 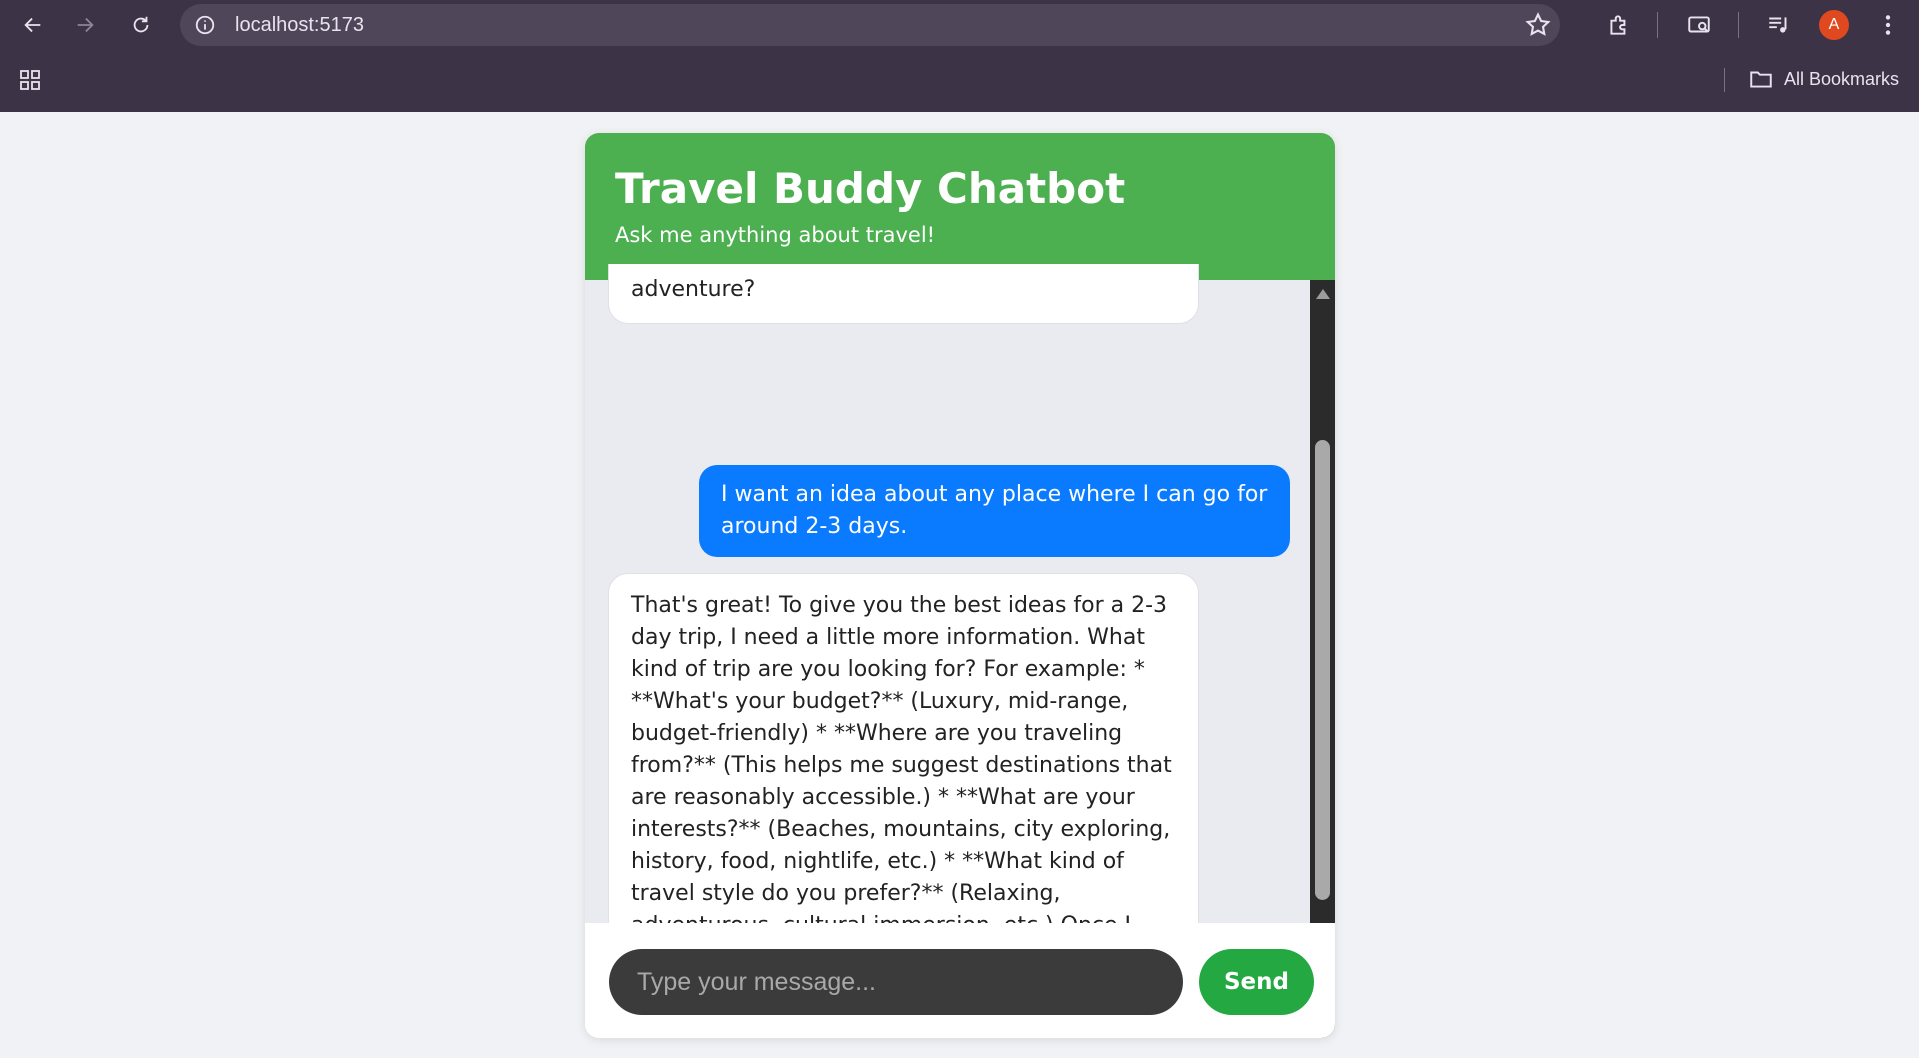 I want to click on message-text: adventure?, so click(x=693, y=289).